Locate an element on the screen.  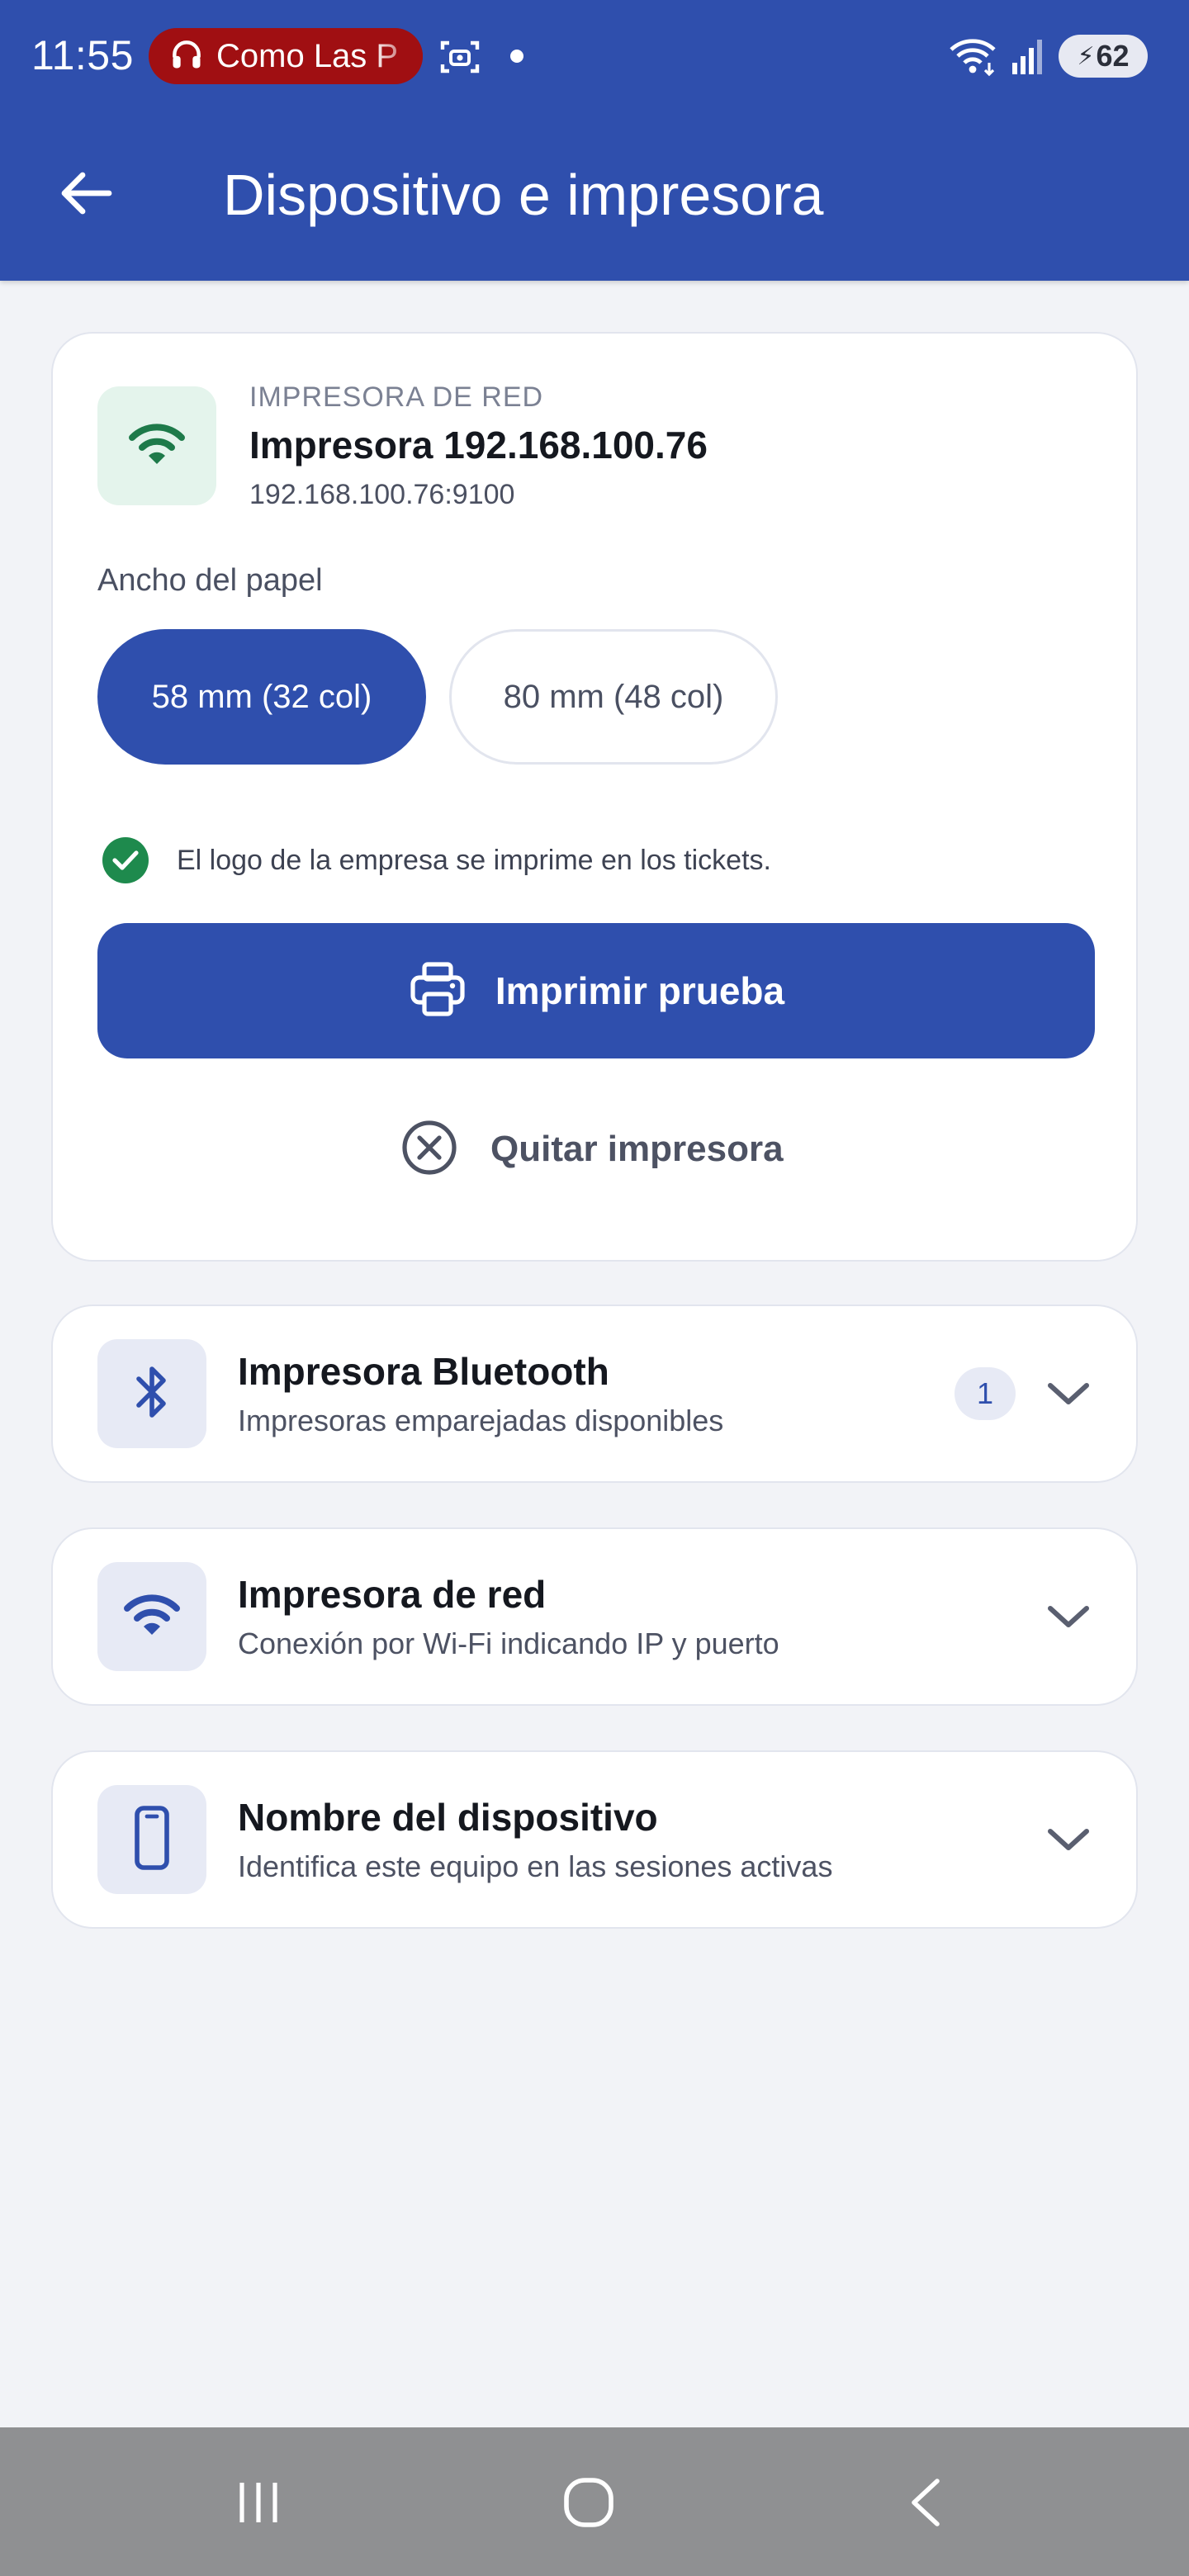
battery-charging-icon: ⚡ 62 is located at coordinates (1103, 56).